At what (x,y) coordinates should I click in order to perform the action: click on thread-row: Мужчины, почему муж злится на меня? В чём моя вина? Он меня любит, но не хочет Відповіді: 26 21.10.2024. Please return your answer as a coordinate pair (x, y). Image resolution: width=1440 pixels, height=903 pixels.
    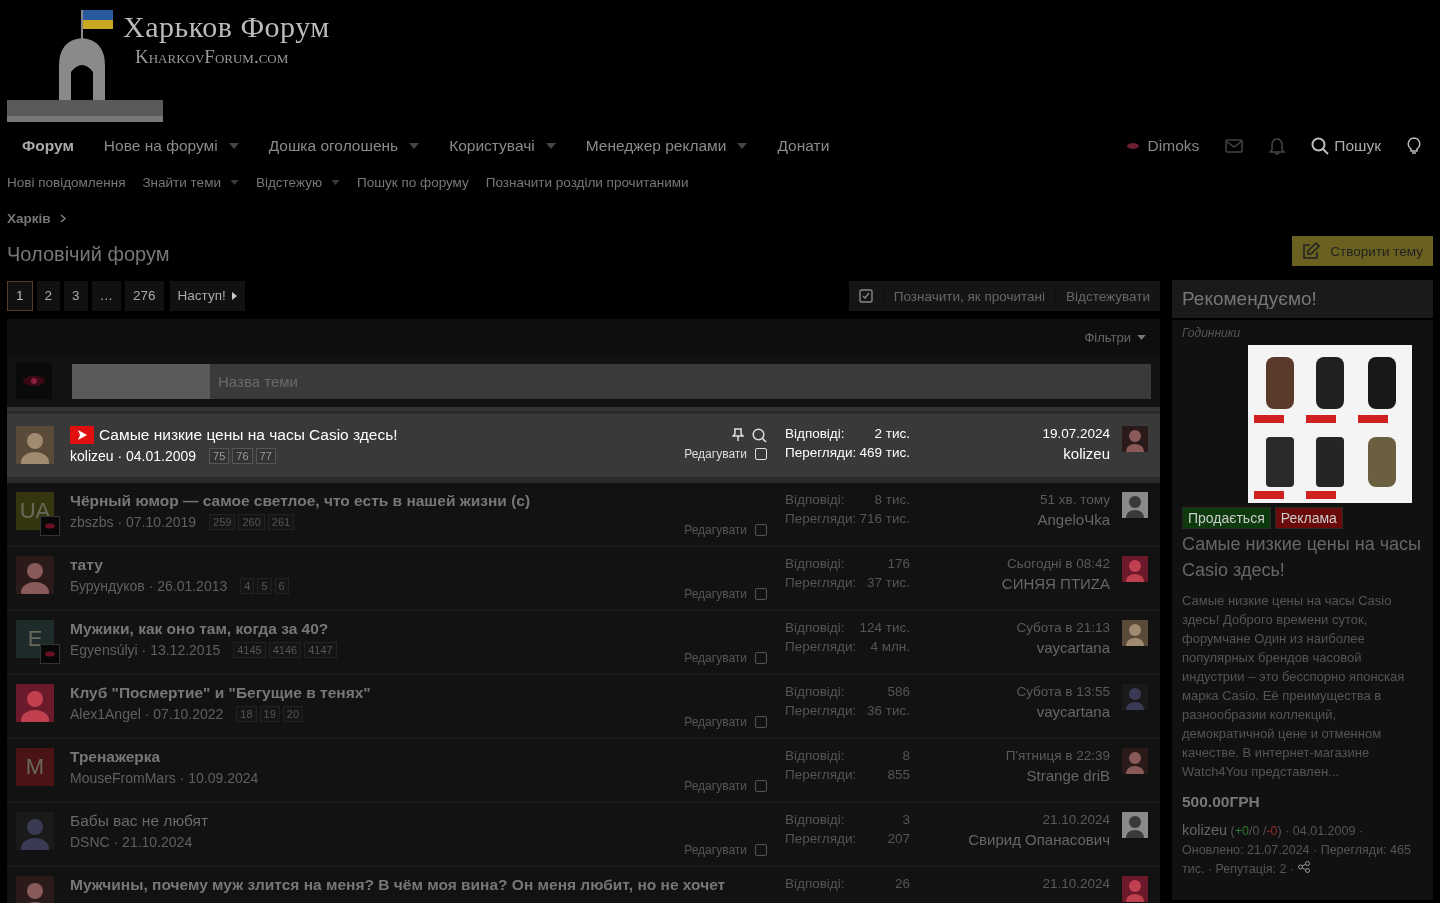
    Looking at the image, I should click on (583, 885).